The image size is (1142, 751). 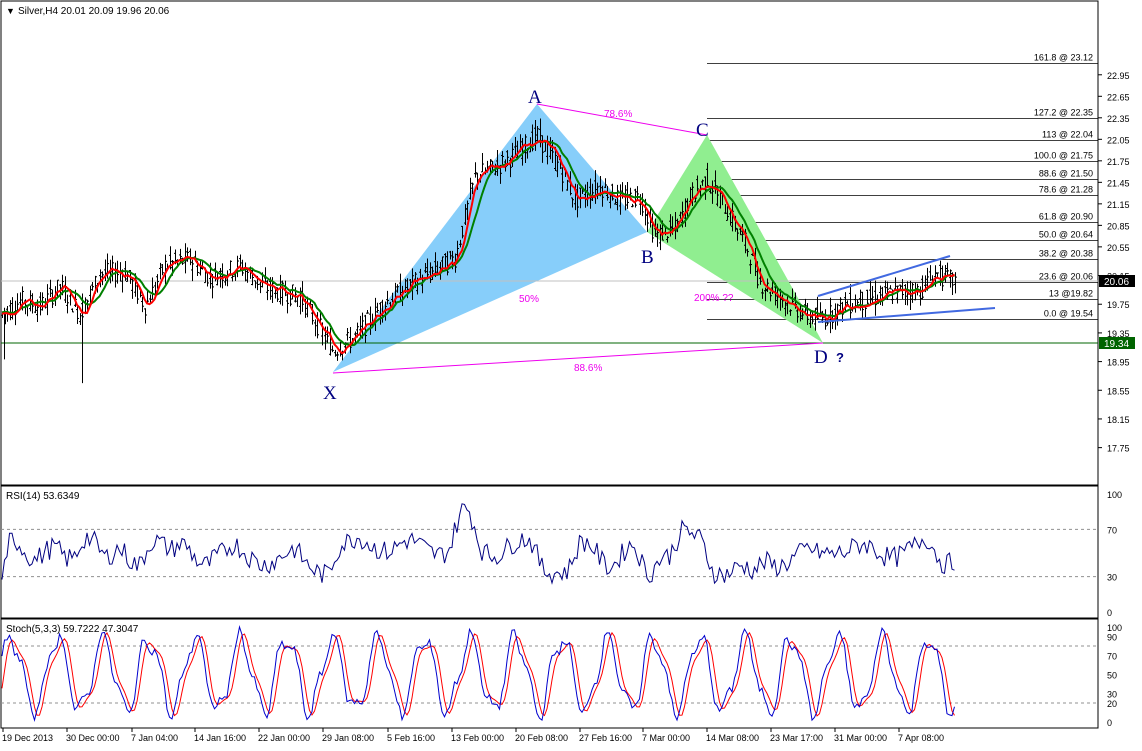 I want to click on fib-label: 23.6 @ 20.06, so click(x=1066, y=277).